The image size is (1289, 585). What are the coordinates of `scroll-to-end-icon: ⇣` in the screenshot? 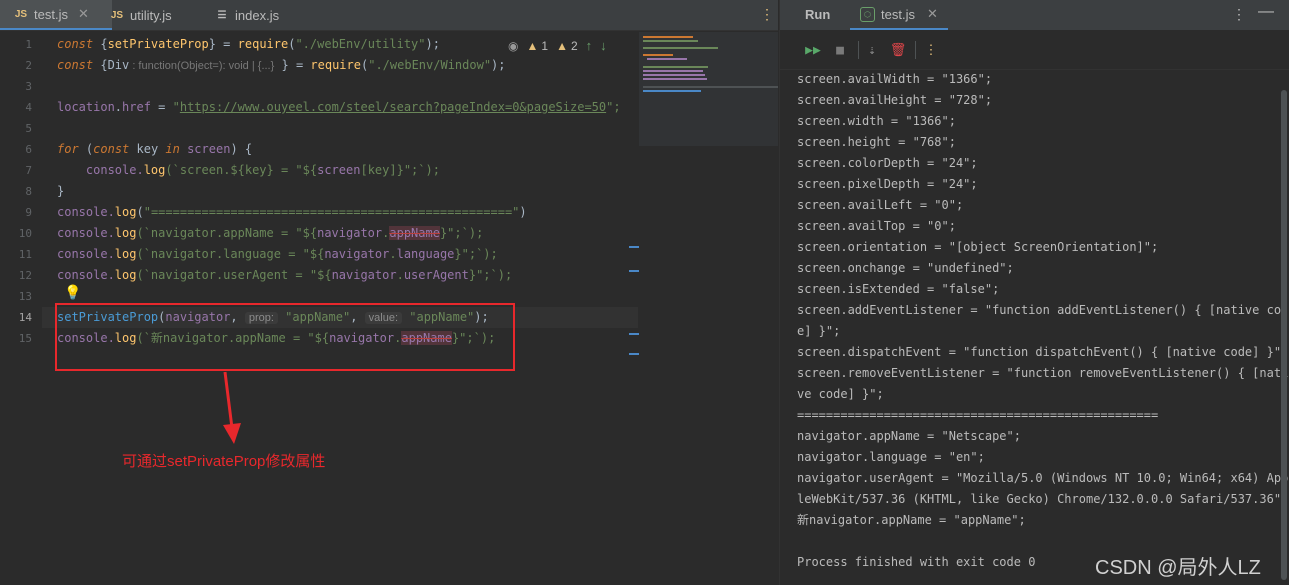 It's located at (872, 50).